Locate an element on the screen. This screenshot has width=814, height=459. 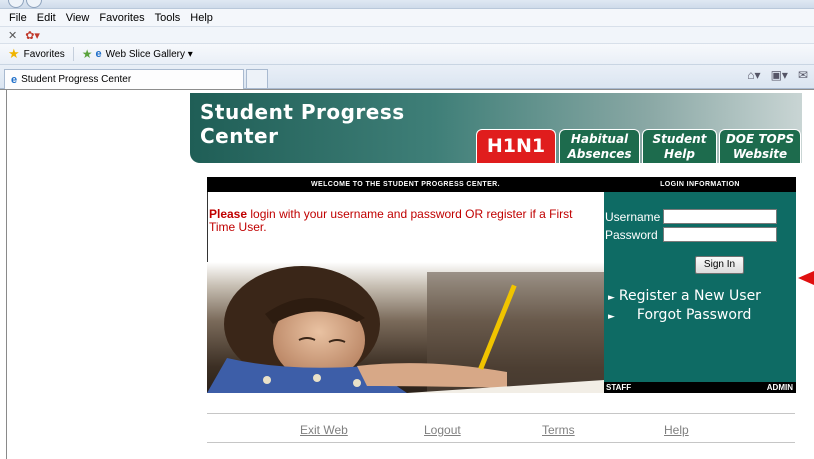
forgot-password-link: ► Forgot Password is located at coordinates (679, 315).